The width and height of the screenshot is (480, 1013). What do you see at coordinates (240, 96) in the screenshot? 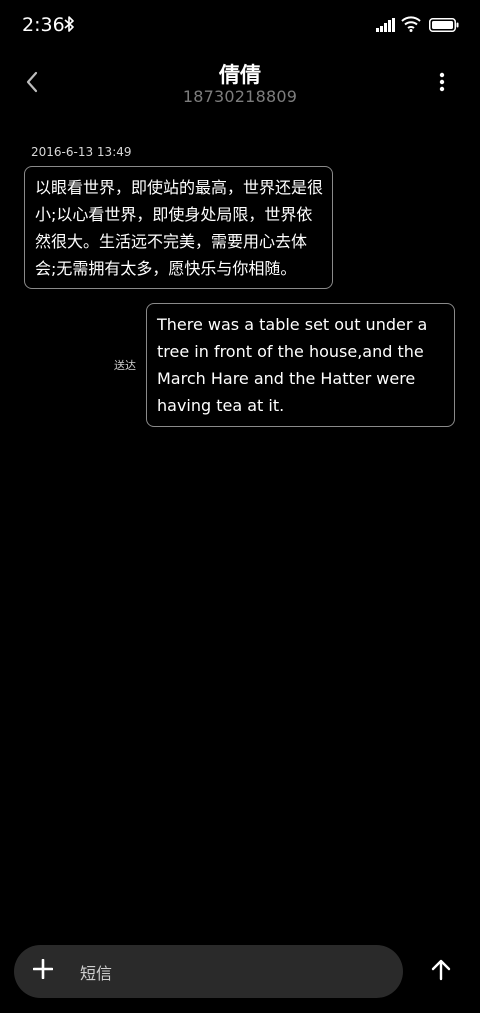
I see `contact-number: 18730218809` at bounding box center [240, 96].